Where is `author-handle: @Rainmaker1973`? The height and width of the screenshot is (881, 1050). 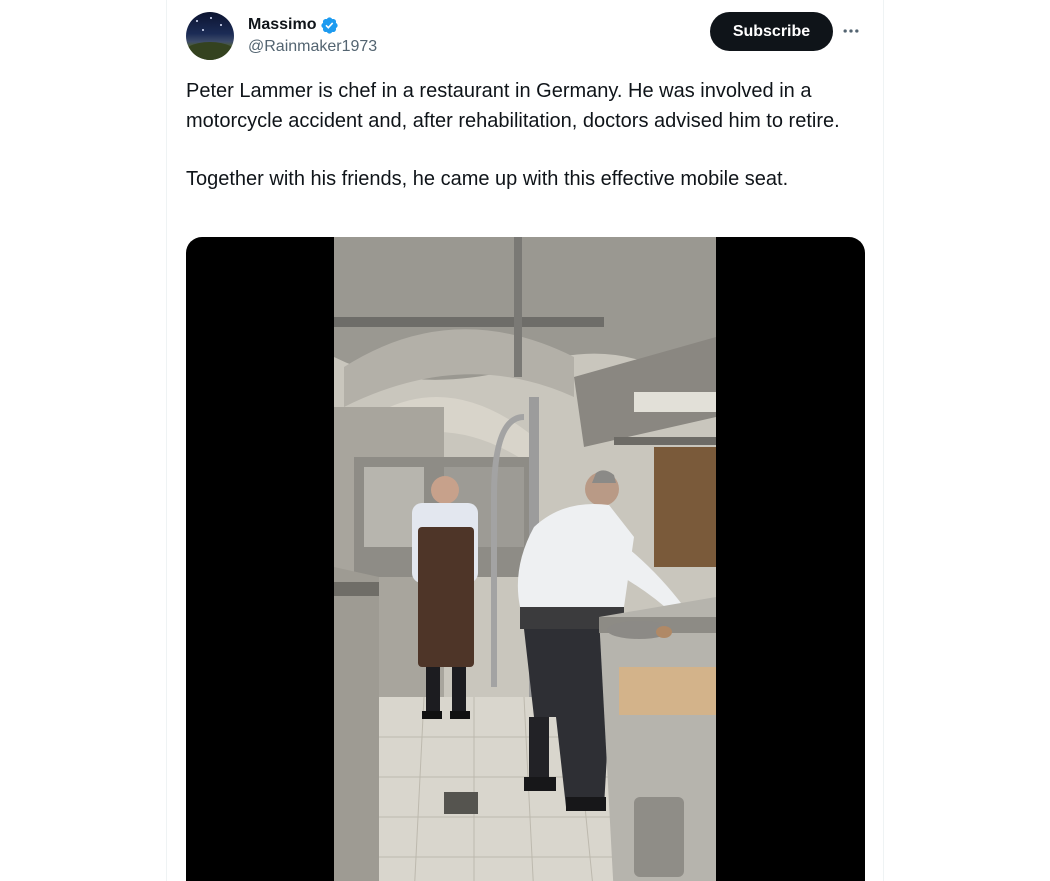 author-handle: @Rainmaker1973 is located at coordinates (312, 47).